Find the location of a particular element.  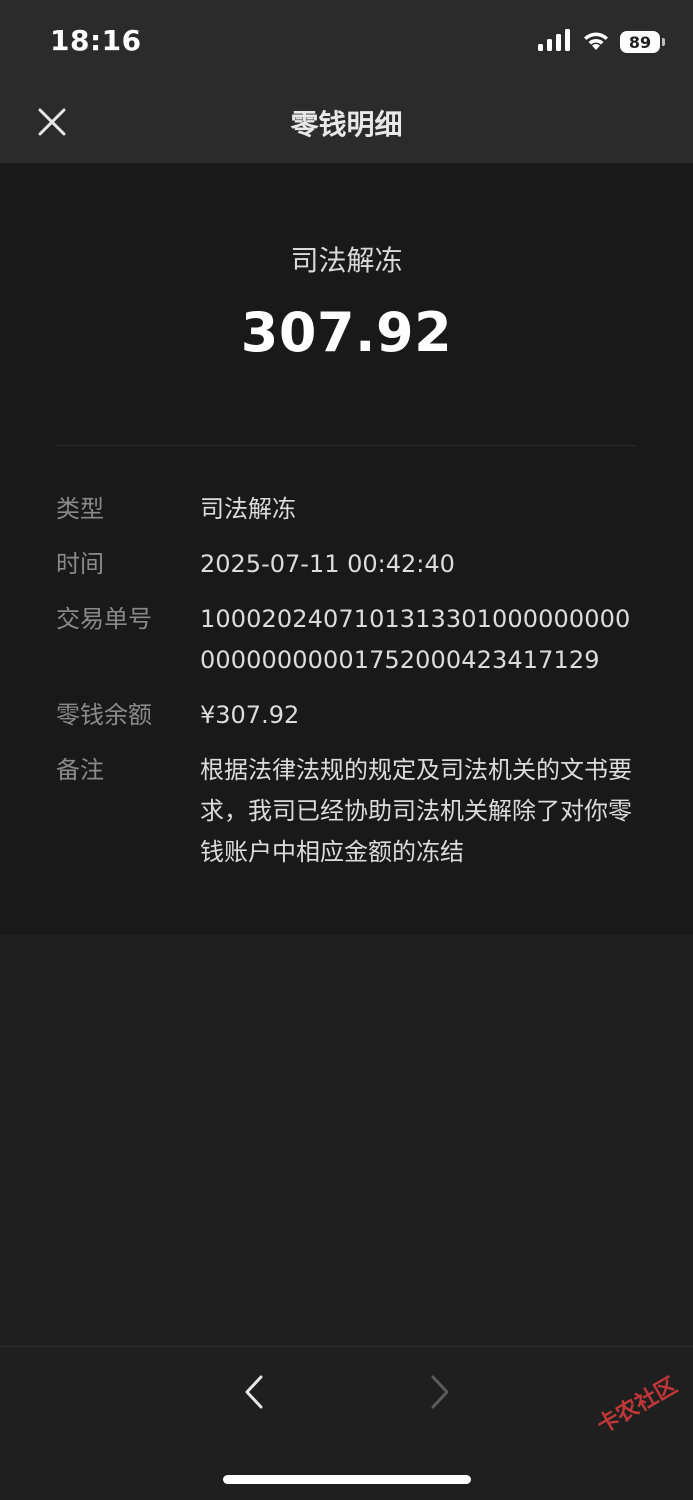

forward-button is located at coordinates (440, 1392).